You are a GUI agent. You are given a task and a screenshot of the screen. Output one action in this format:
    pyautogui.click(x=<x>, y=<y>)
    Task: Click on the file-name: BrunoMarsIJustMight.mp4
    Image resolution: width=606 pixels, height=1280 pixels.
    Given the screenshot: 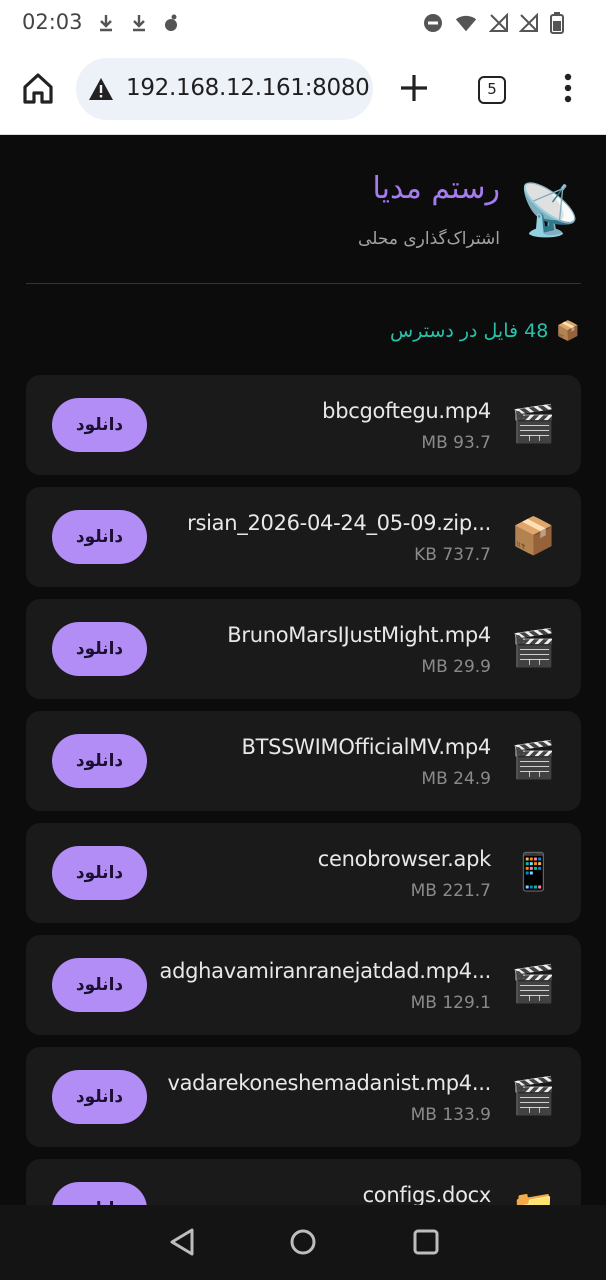 What is the action you would take?
    pyautogui.click(x=359, y=635)
    